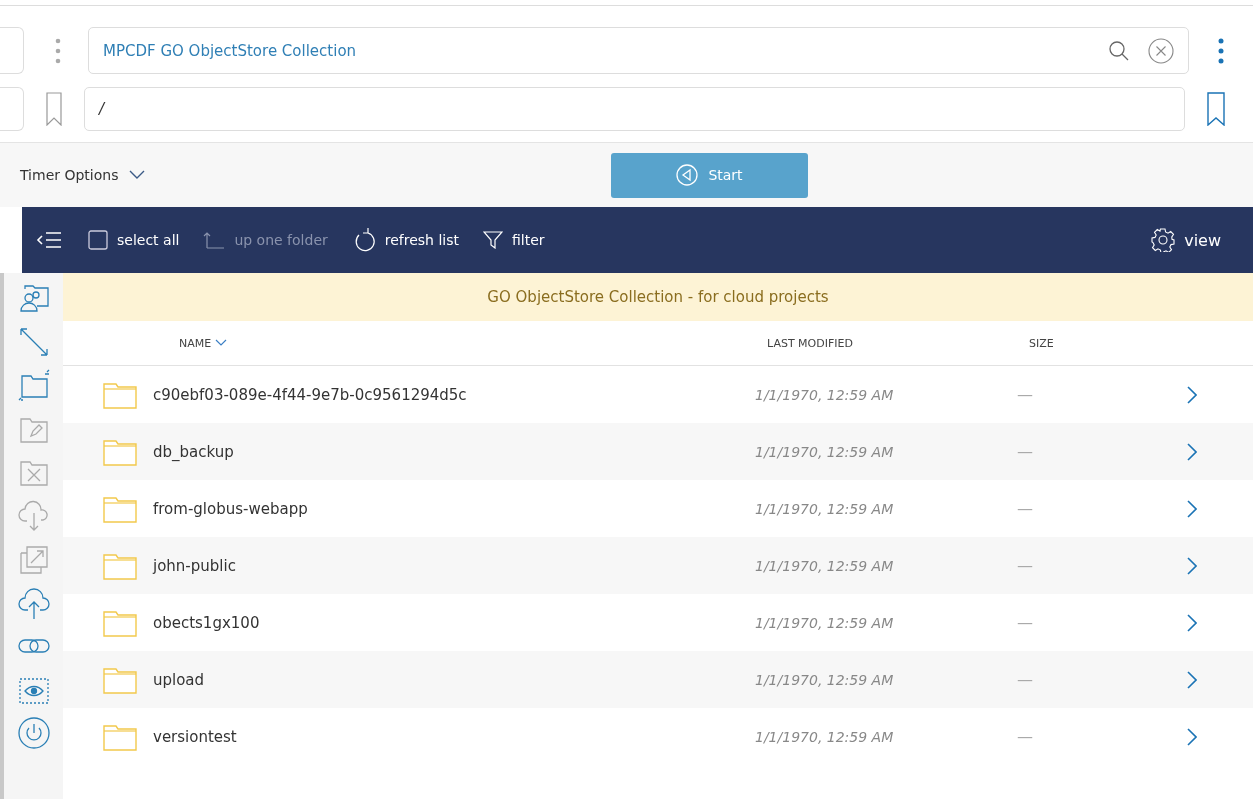 The width and height of the screenshot is (1253, 799). I want to click on collapse-menu-icon, so click(49, 240).